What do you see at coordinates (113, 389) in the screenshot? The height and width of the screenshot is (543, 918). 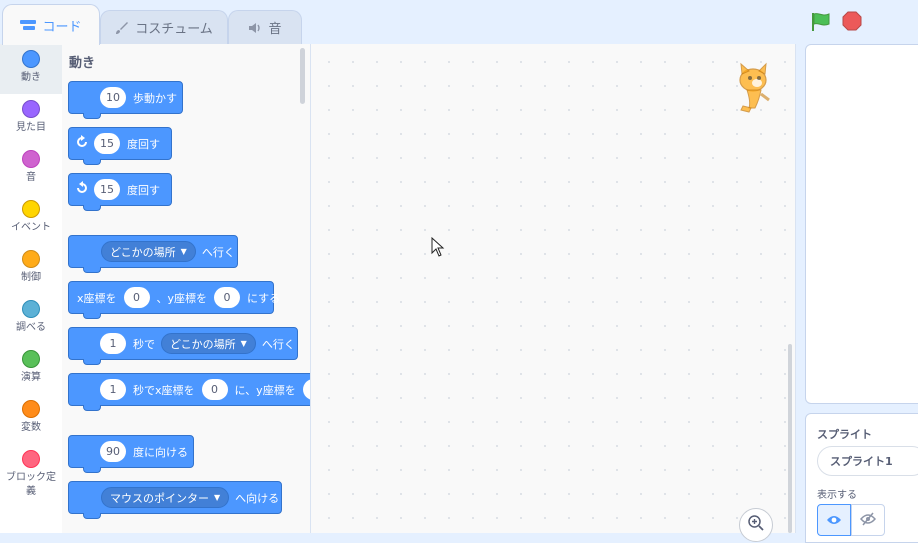 I see `glide-xy-seconds-input: 1` at bounding box center [113, 389].